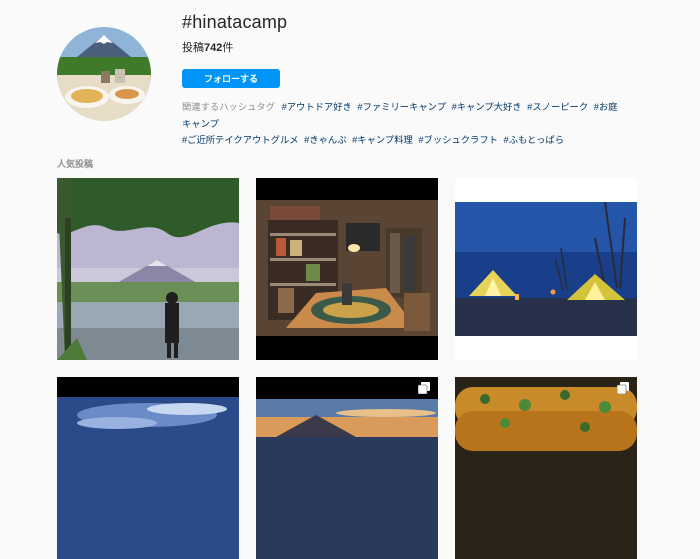 This screenshot has width=700, height=559. I want to click on post-count-label: 投稿, so click(193, 48).